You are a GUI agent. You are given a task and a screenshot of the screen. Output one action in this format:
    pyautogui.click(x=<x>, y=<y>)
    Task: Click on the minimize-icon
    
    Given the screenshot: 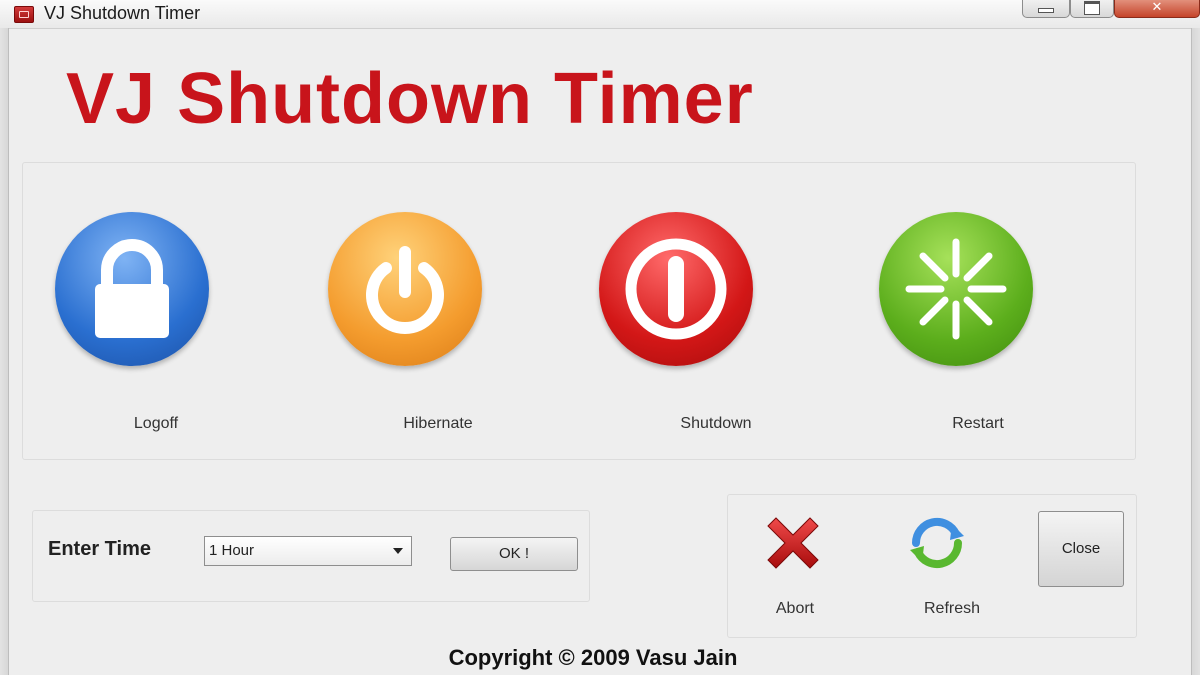 What is the action you would take?
    pyautogui.click(x=1046, y=10)
    